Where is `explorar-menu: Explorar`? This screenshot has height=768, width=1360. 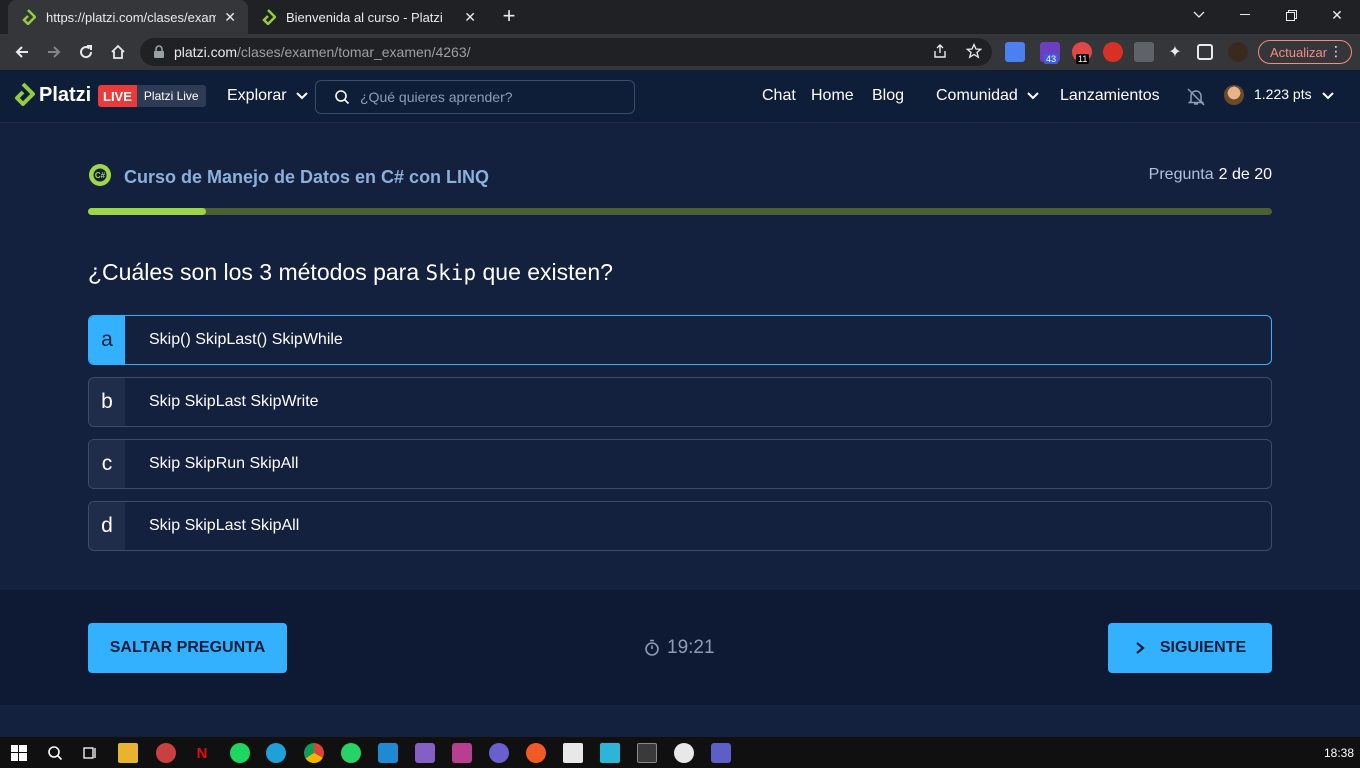
explorar-menu: Explorar is located at coordinates (268, 96).